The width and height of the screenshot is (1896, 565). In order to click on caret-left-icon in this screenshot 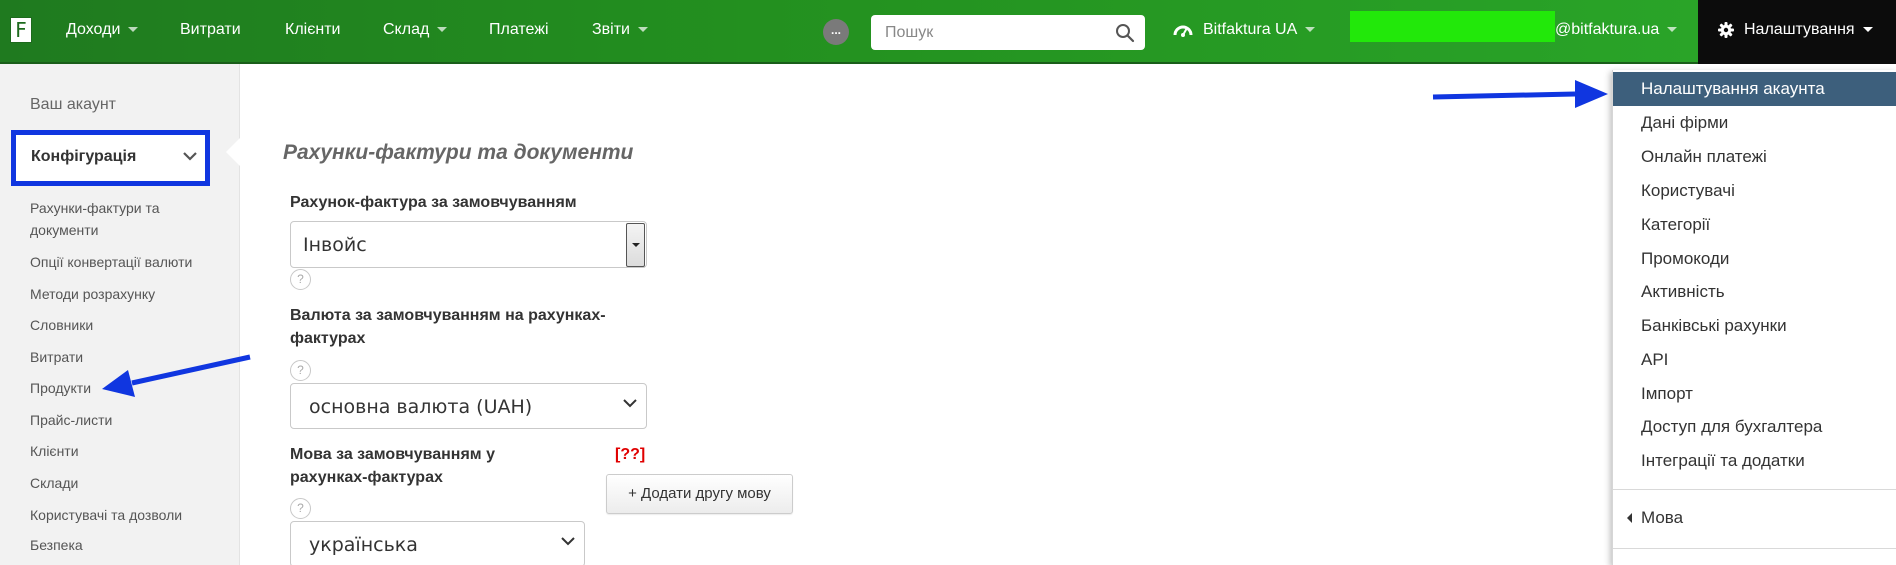, I will do `click(1629, 518)`.